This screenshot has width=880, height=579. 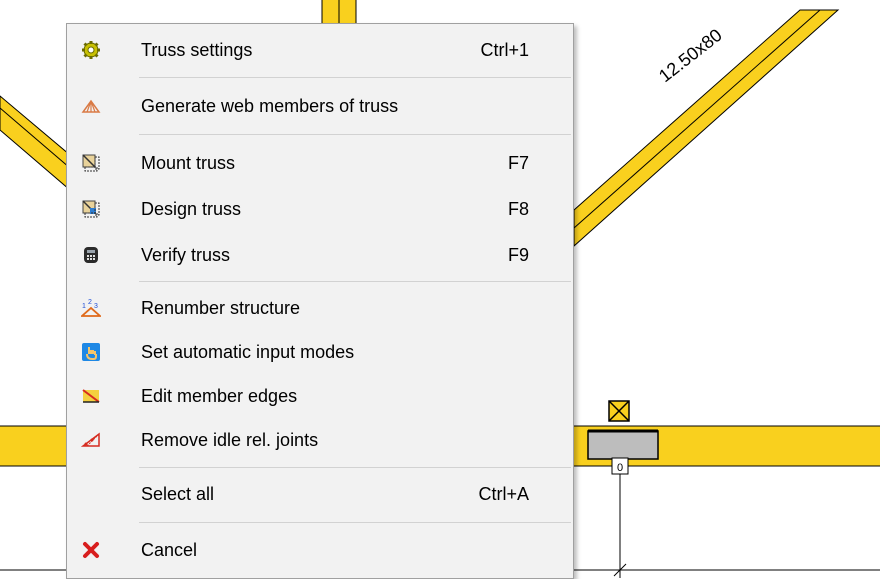 I want to click on edit-edges-icon, so click(x=91, y=396).